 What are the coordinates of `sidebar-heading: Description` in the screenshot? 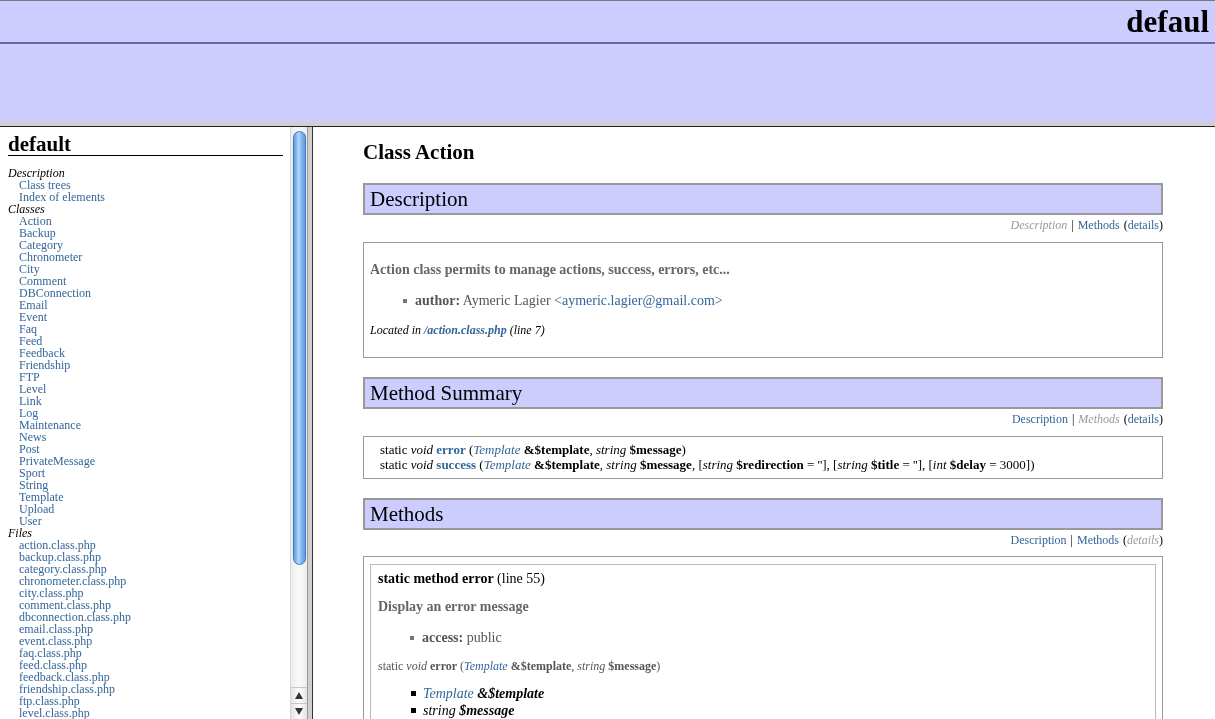 It's located at (36, 173).